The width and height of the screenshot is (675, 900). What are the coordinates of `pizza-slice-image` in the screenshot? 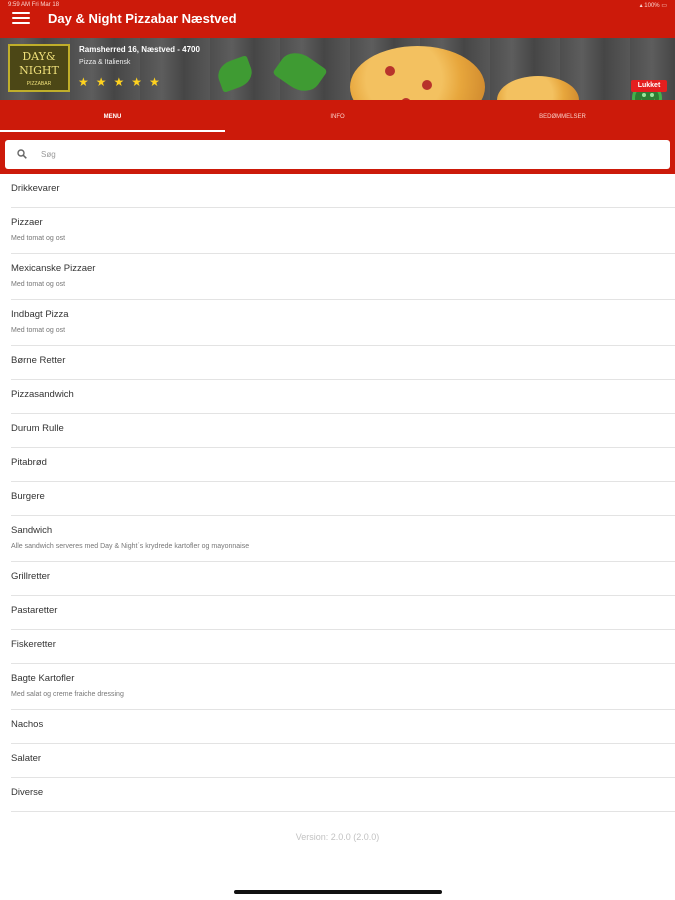 It's located at (538, 88).